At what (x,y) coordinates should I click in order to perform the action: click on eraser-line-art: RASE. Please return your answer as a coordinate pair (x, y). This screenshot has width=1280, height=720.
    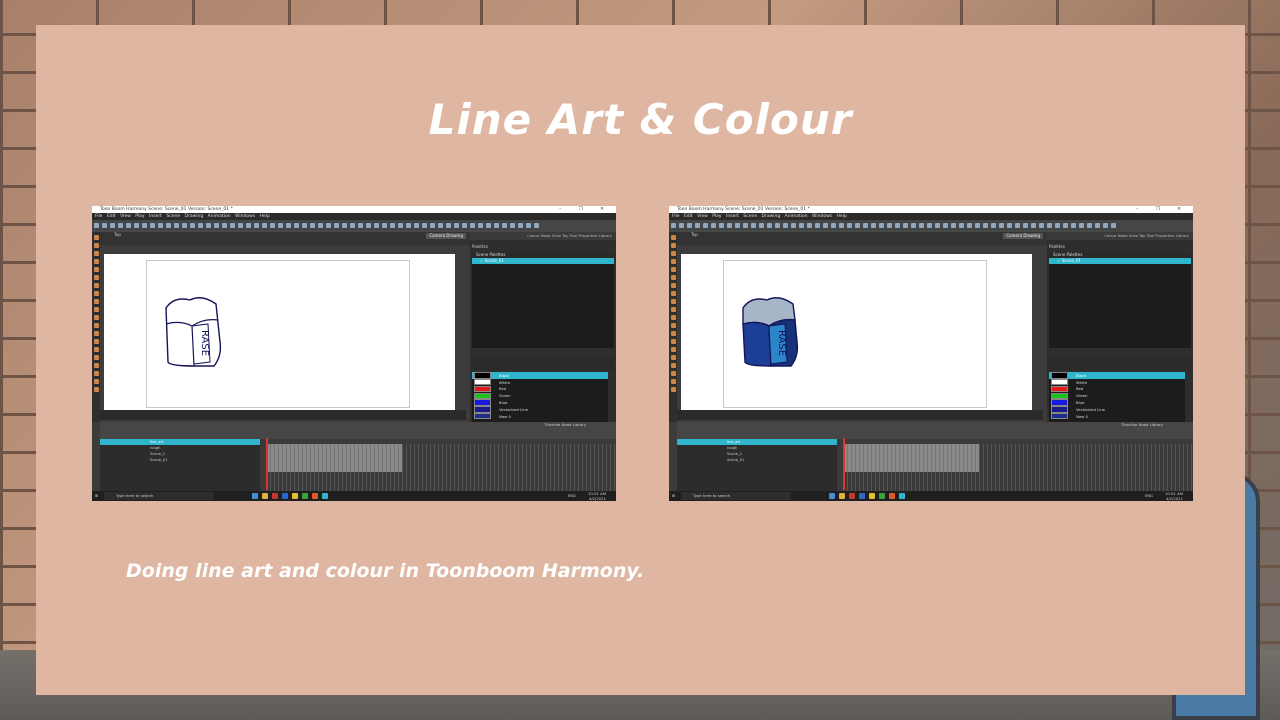
    Looking at the image, I should click on (193, 332).